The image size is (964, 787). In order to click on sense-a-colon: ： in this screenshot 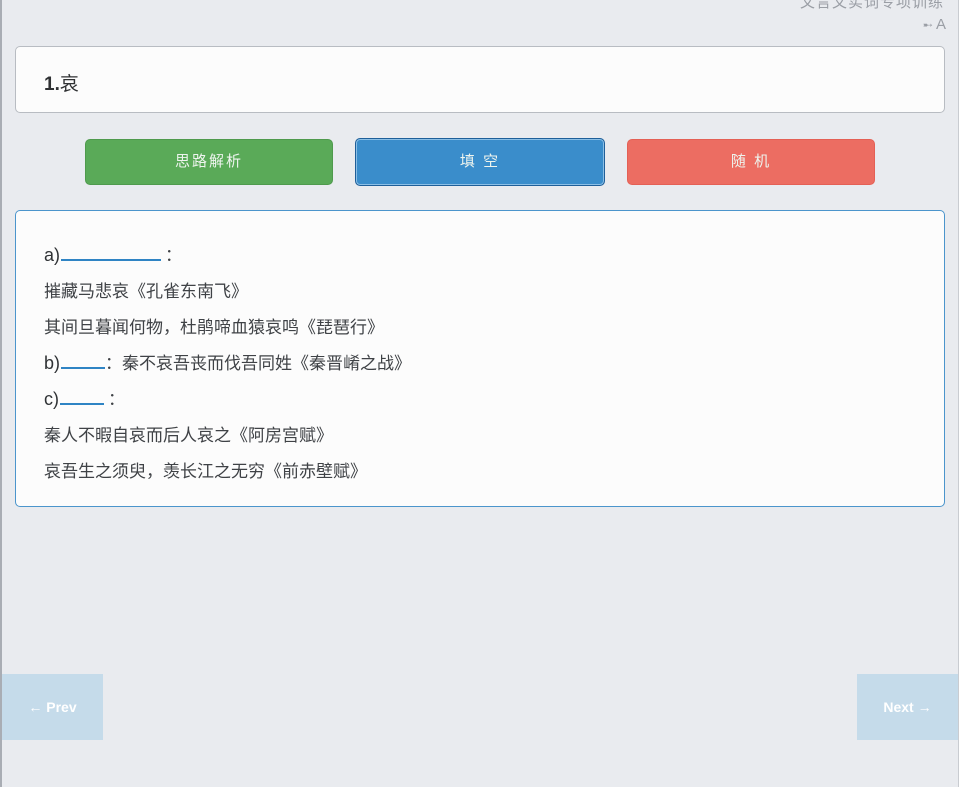, I will do `click(174, 256)`.